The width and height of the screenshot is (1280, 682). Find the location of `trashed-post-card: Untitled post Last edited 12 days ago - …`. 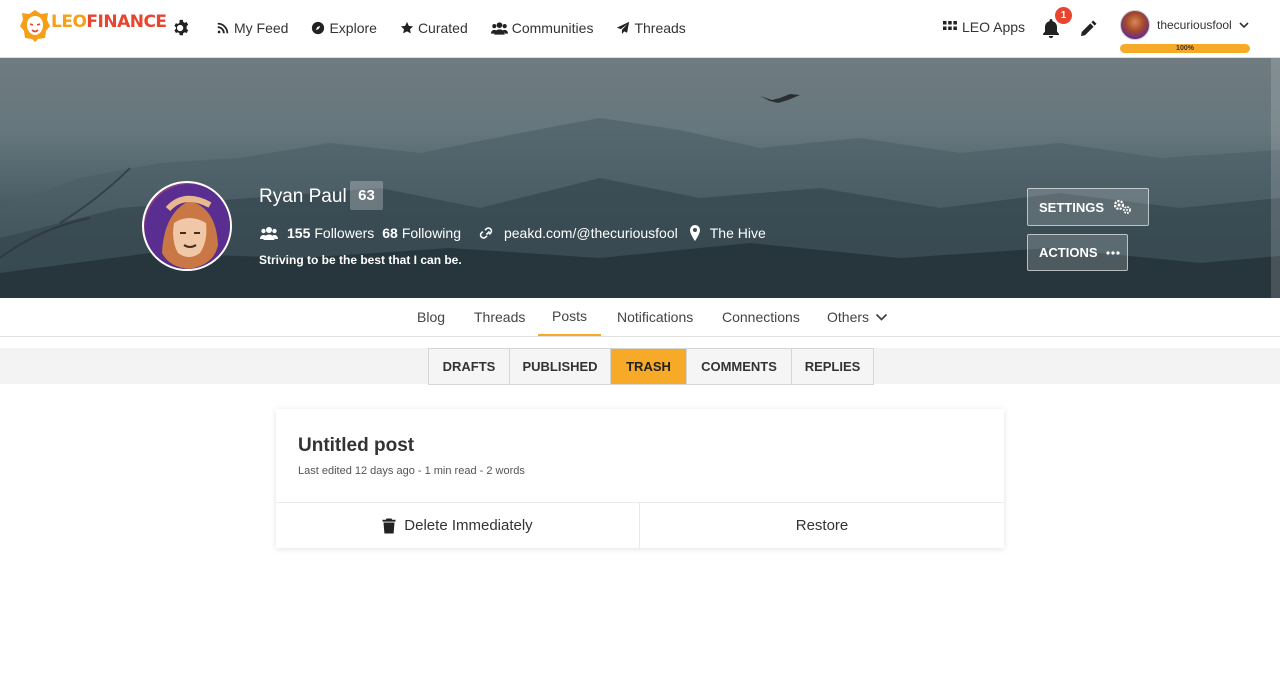

trashed-post-card: Untitled post Last edited 12 days ago - … is located at coordinates (640, 478).